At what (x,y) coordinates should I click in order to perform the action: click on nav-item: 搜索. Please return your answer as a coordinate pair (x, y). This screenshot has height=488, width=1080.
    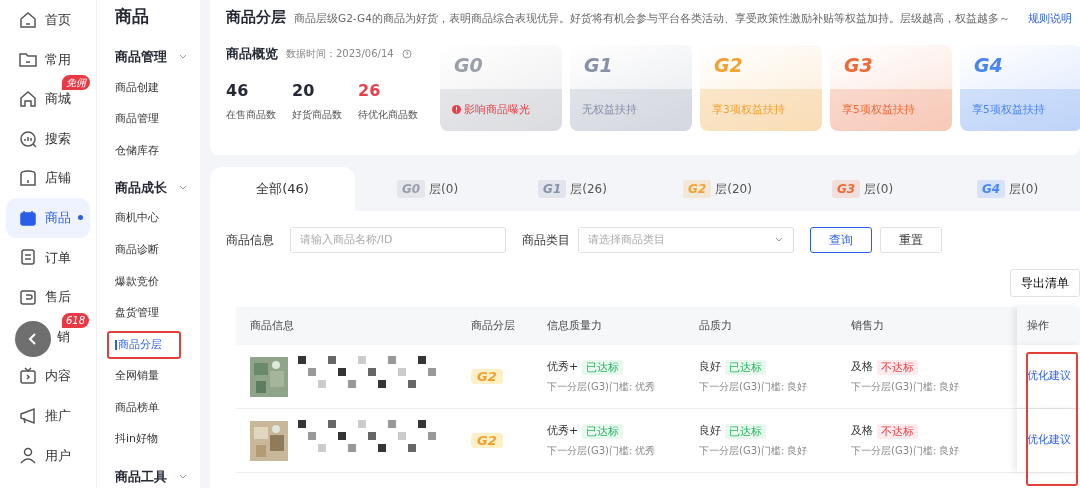
    Looking at the image, I should click on (48, 138).